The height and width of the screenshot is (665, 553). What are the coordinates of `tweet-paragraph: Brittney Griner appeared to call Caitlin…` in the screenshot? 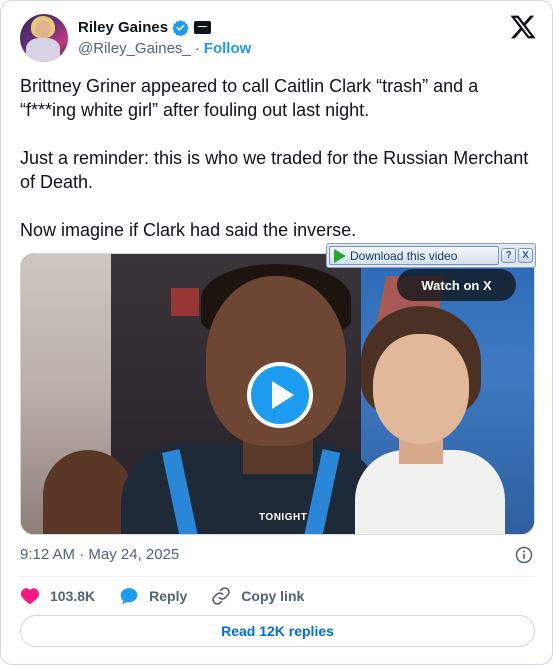 It's located at (249, 98).